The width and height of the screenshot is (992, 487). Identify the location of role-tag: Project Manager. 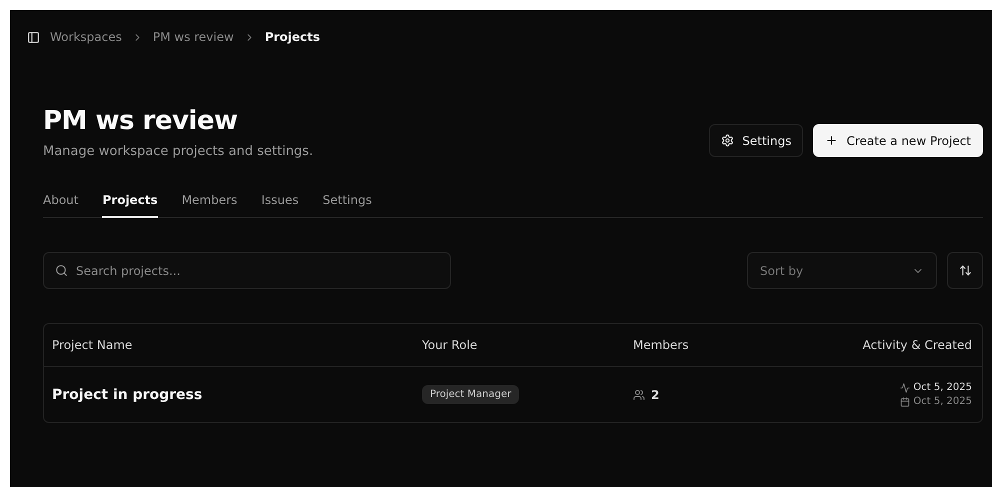
(471, 394).